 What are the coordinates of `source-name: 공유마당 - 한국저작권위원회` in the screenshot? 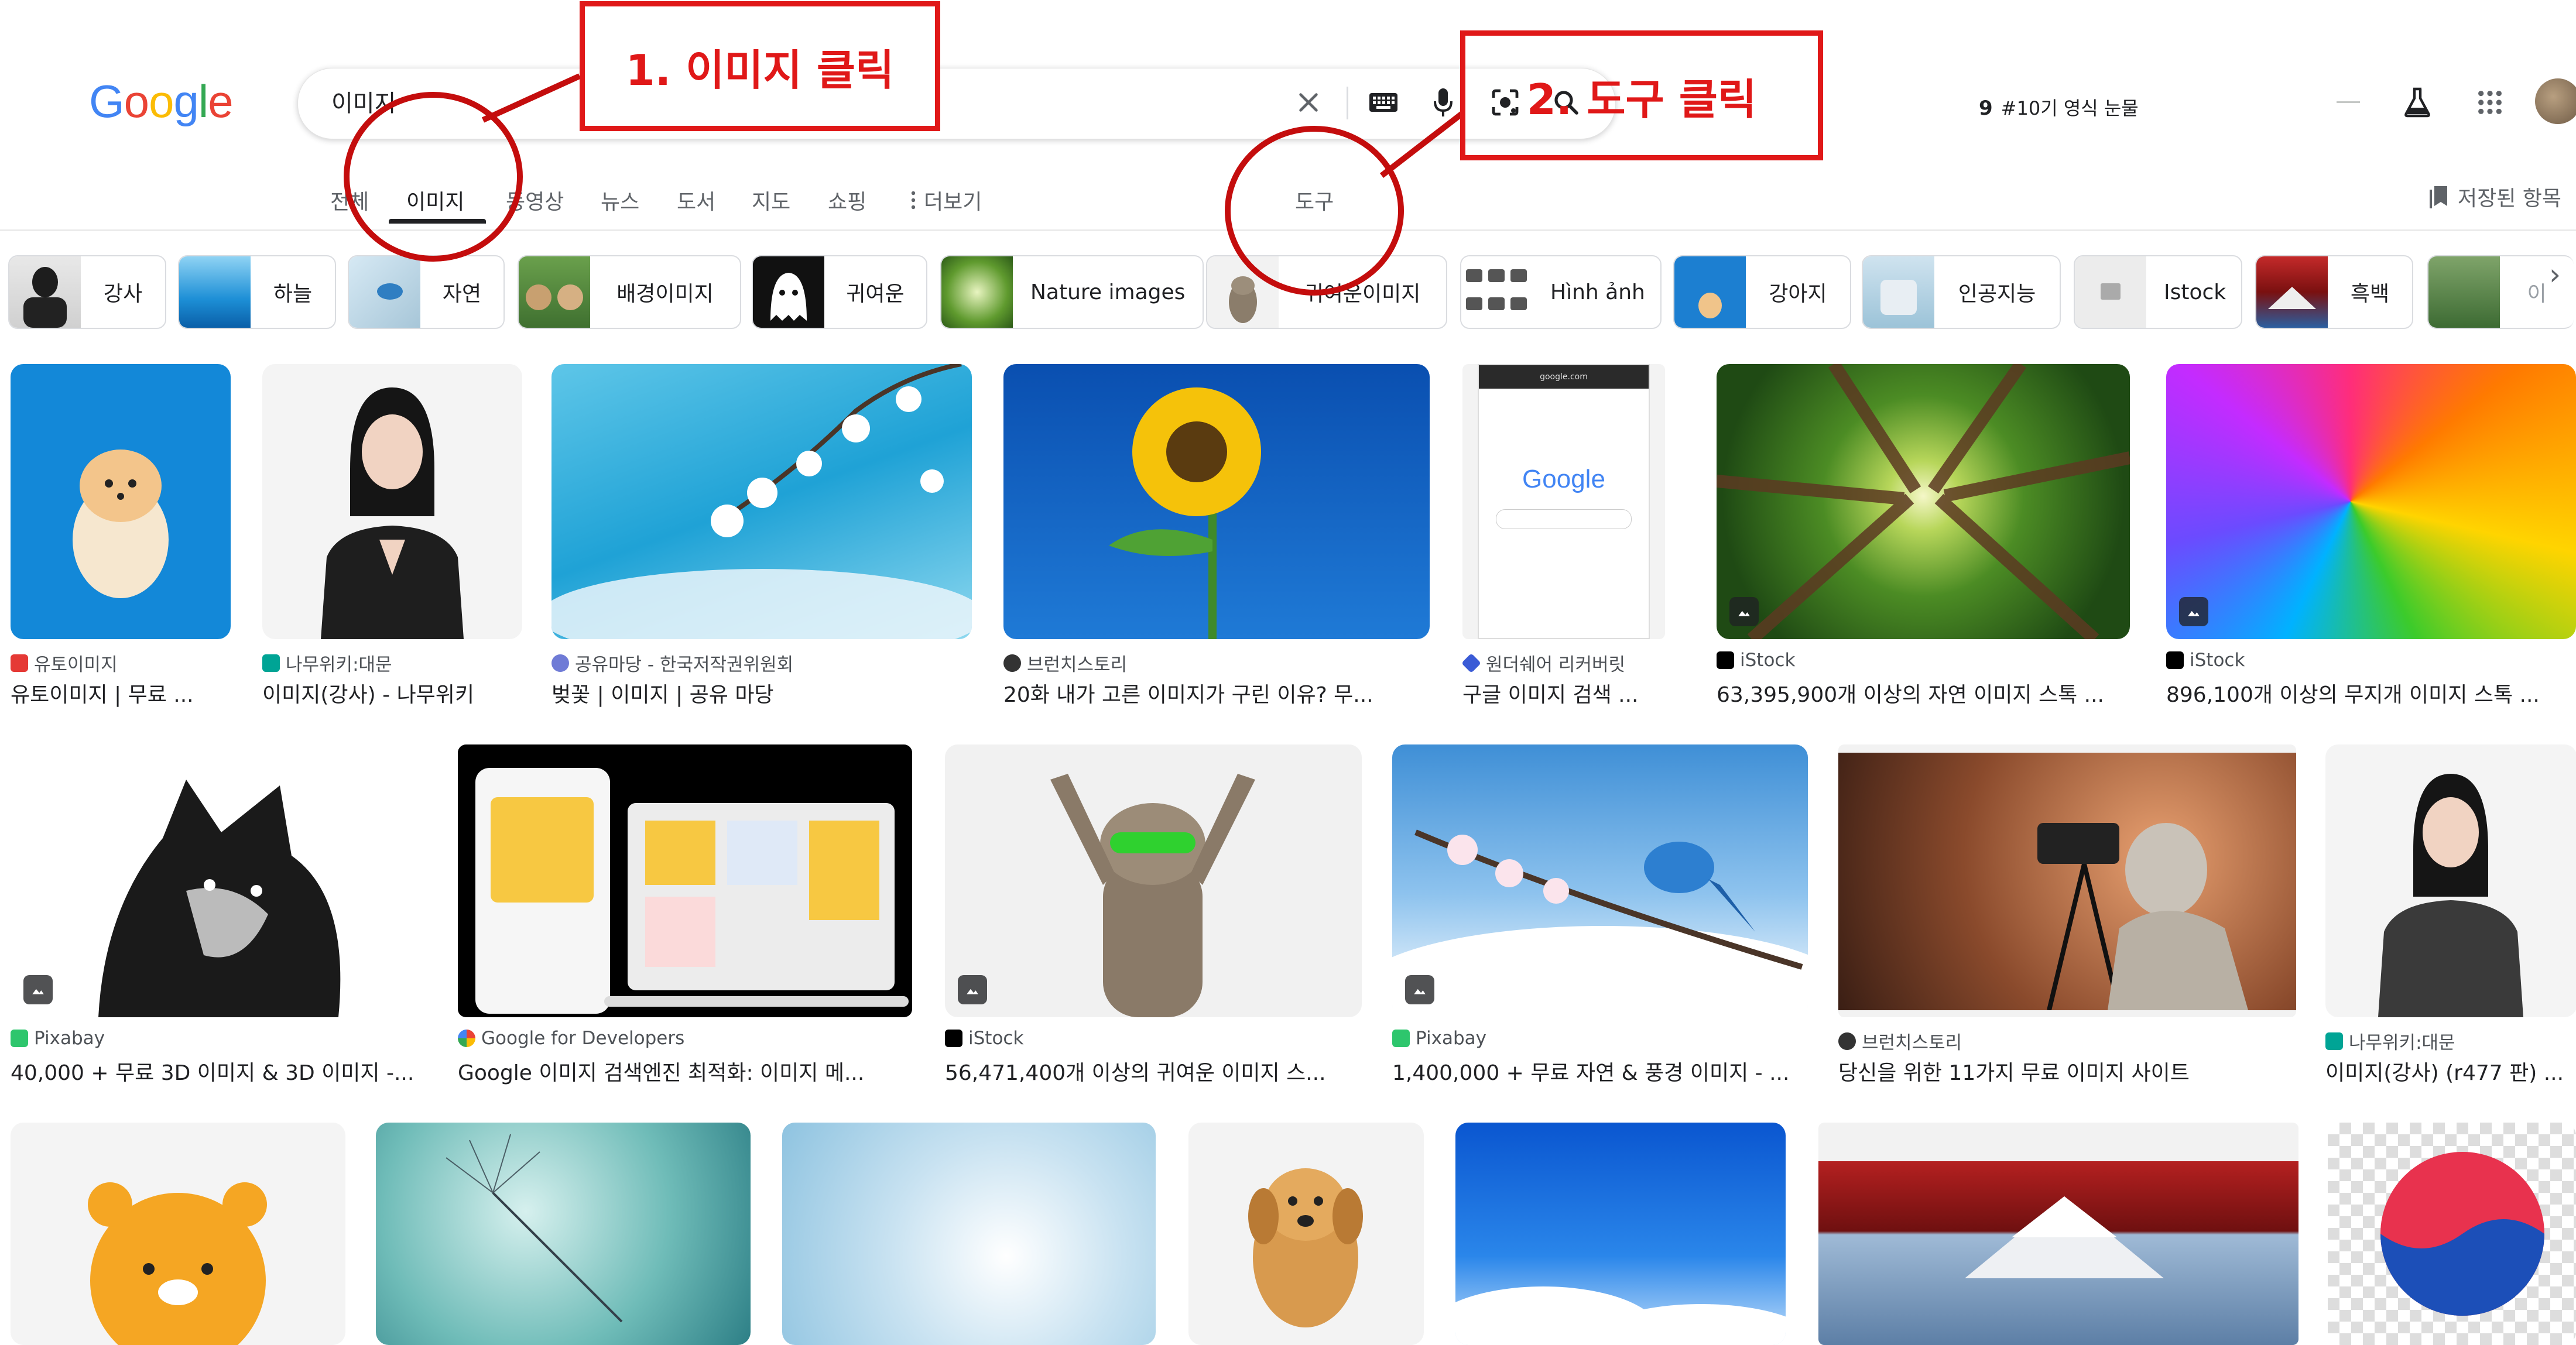 It's located at (684, 664).